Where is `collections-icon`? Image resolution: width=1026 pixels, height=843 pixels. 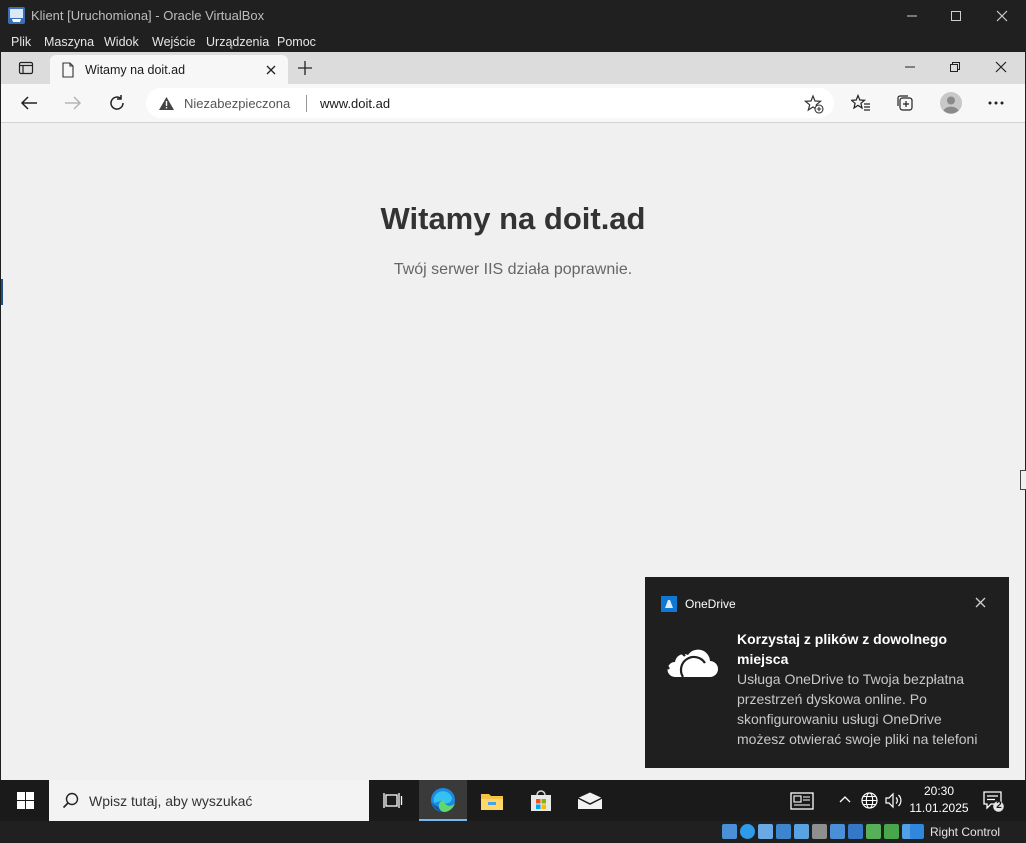
collections-icon is located at coordinates (905, 103).